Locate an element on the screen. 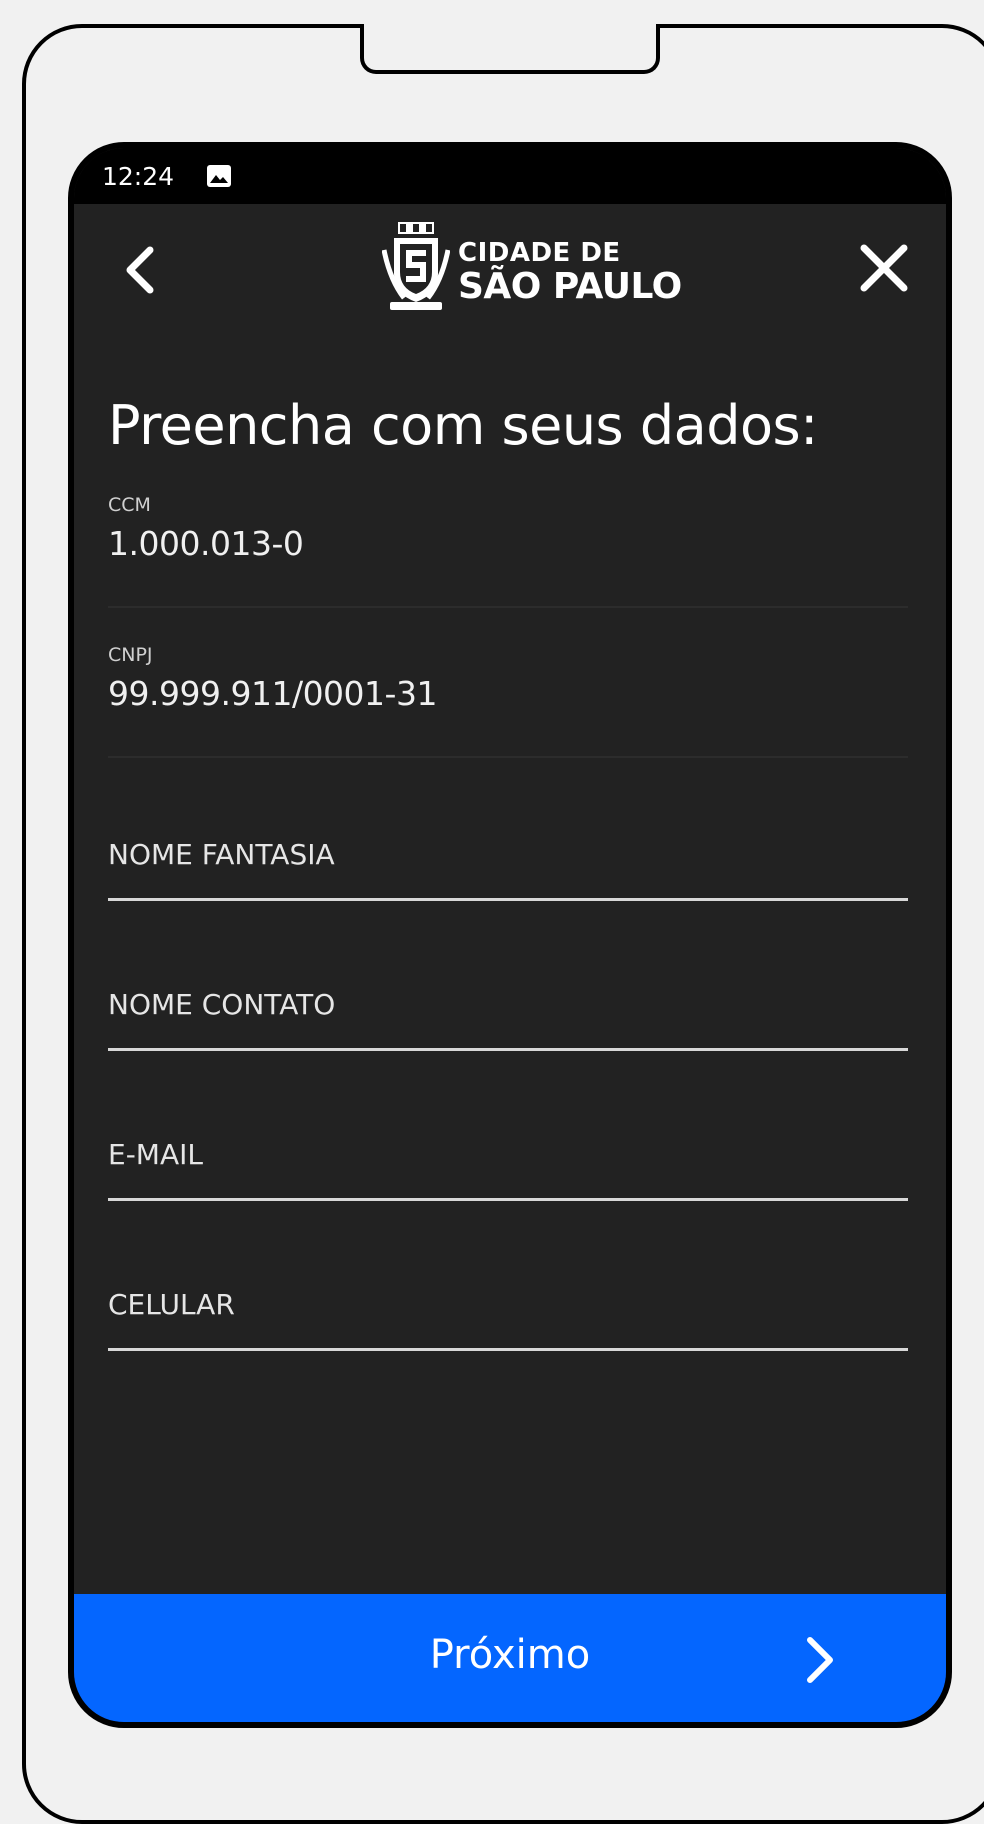 The image size is (984, 1824). sao-paulo-crest-icon is located at coordinates (416, 266).